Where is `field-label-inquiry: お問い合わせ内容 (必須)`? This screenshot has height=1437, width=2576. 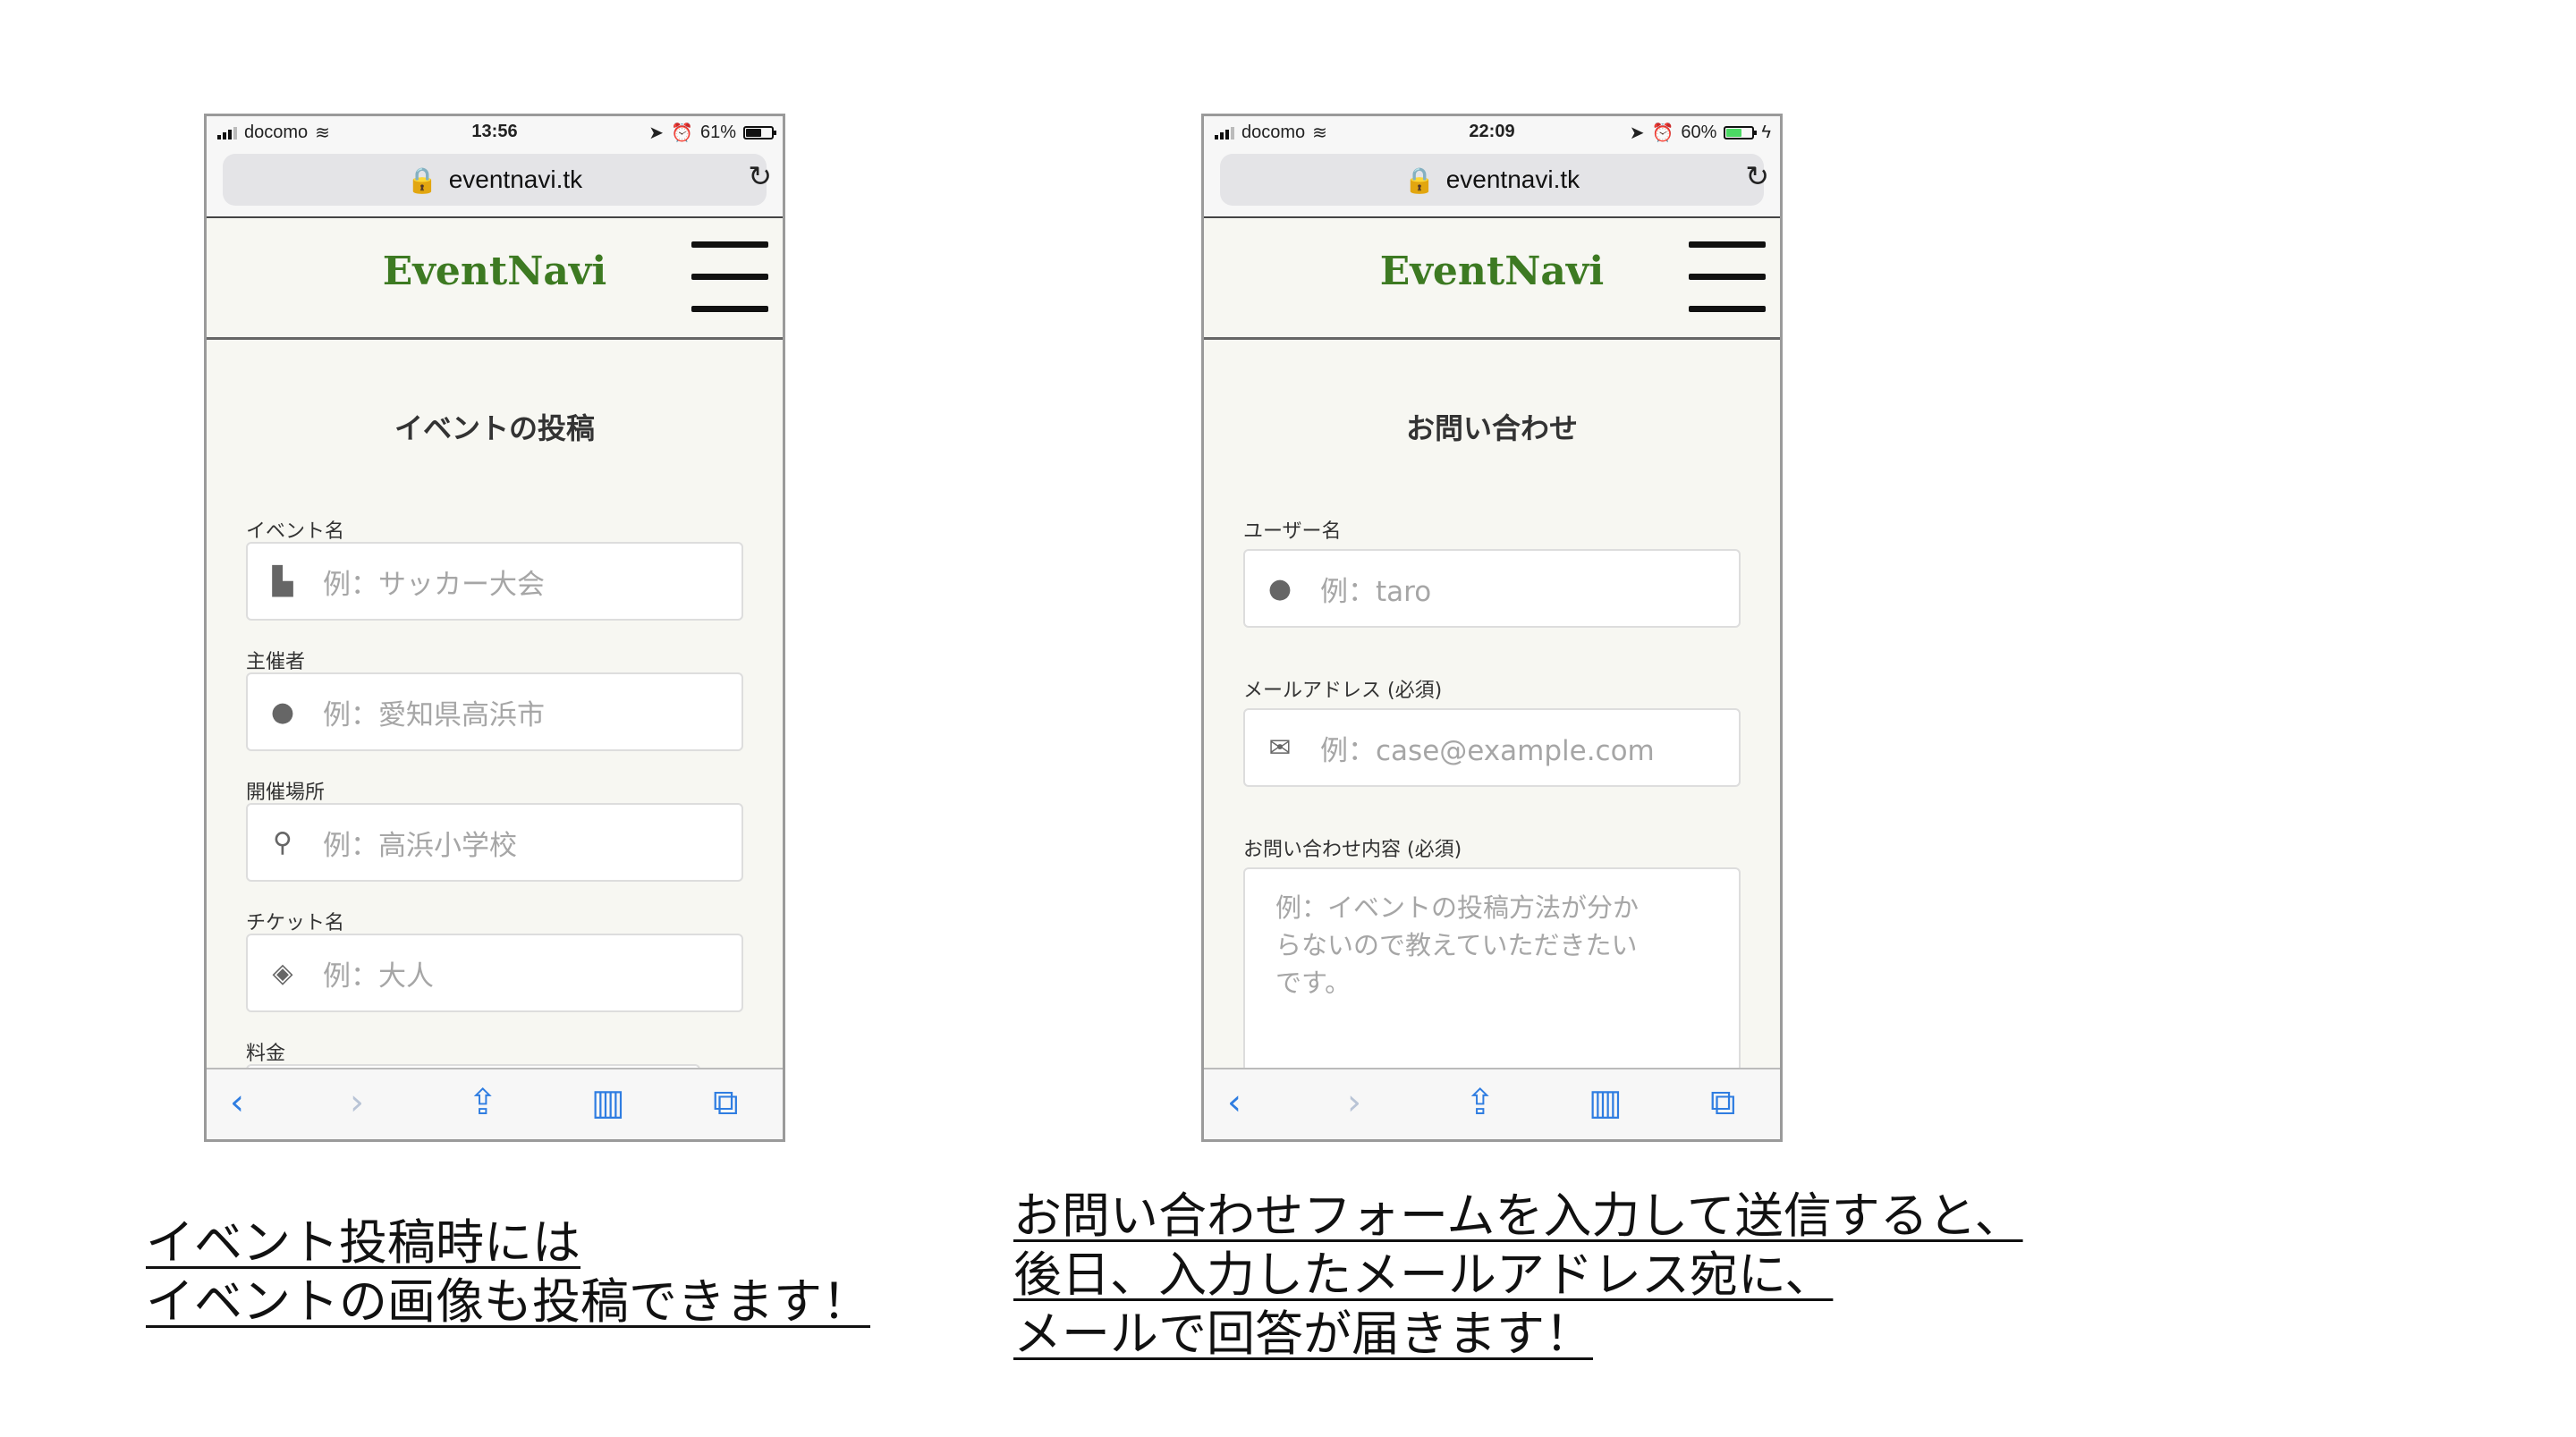 field-label-inquiry: お問い合わせ内容 (必須) is located at coordinates (1352, 850).